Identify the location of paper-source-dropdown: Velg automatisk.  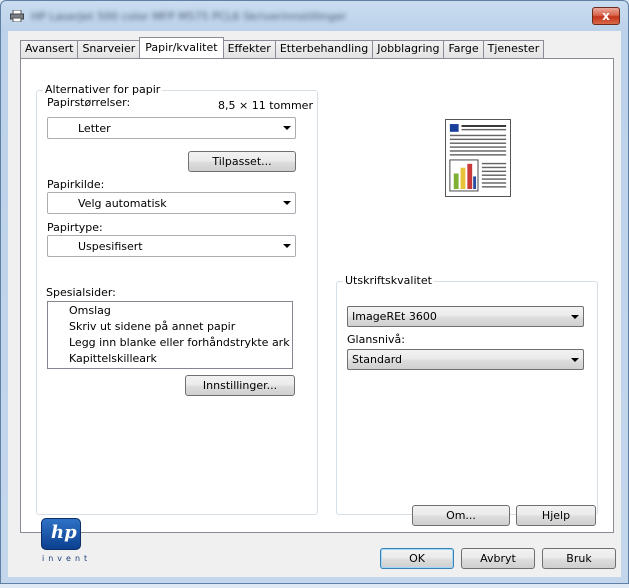
(171, 203).